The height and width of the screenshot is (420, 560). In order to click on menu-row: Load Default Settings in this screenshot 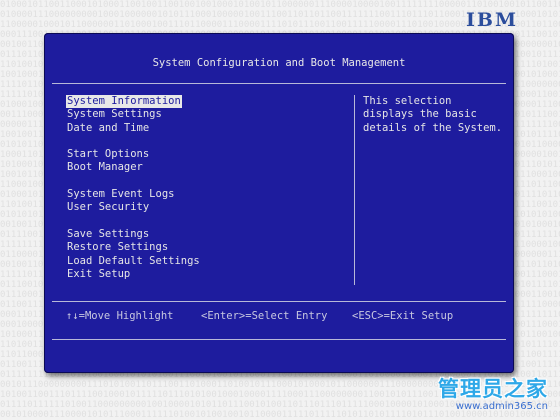, I will do `click(206, 261)`.